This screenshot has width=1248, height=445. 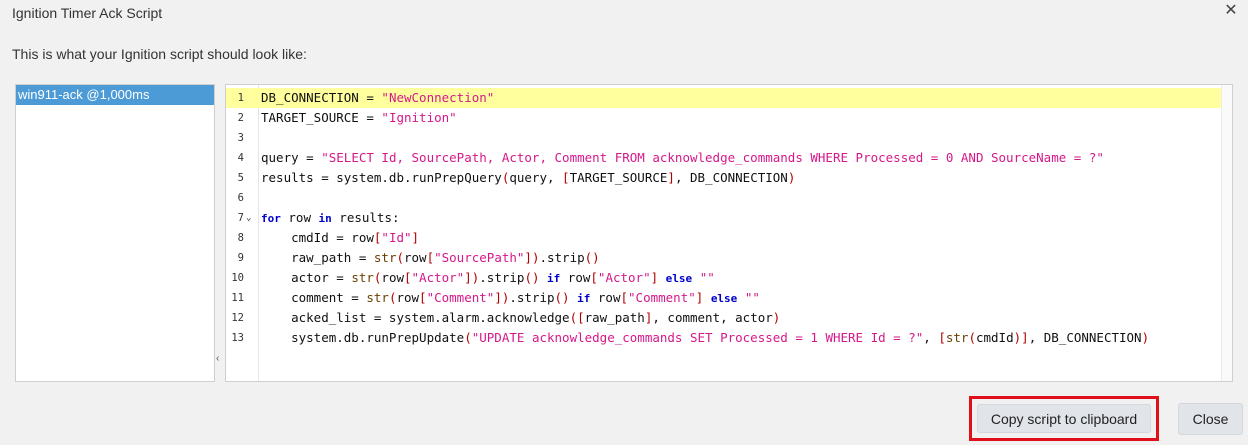 I want to click on code-line: 6, so click(x=729, y=198).